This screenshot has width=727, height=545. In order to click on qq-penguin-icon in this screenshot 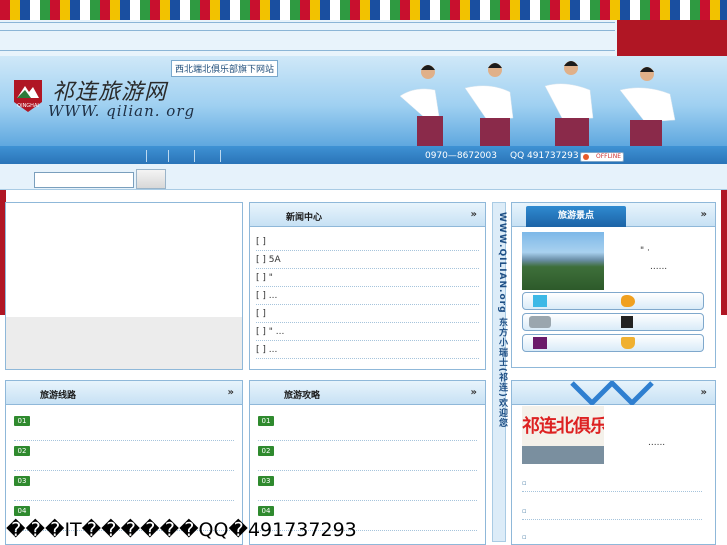, I will do `click(586, 157)`.